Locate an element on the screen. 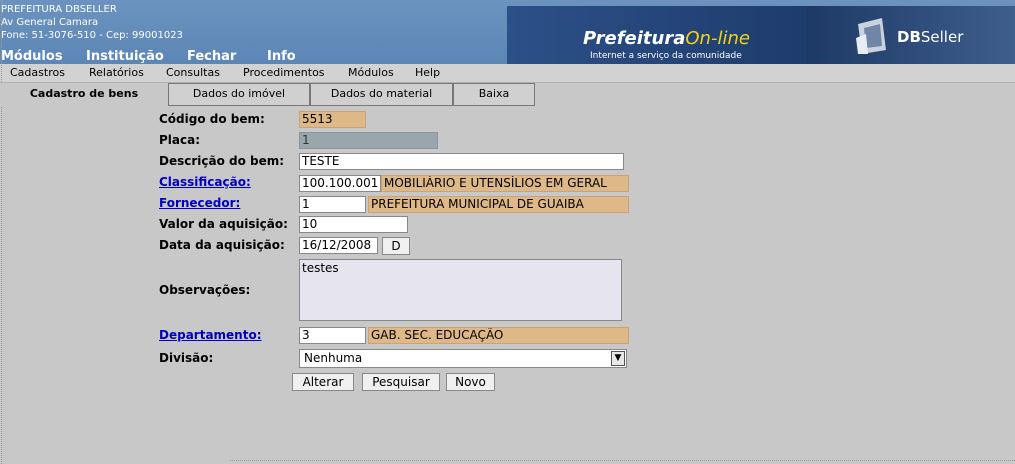 Image resolution: width=1015 pixels, height=464 pixels. top-menu-info: Info is located at coordinates (281, 56).